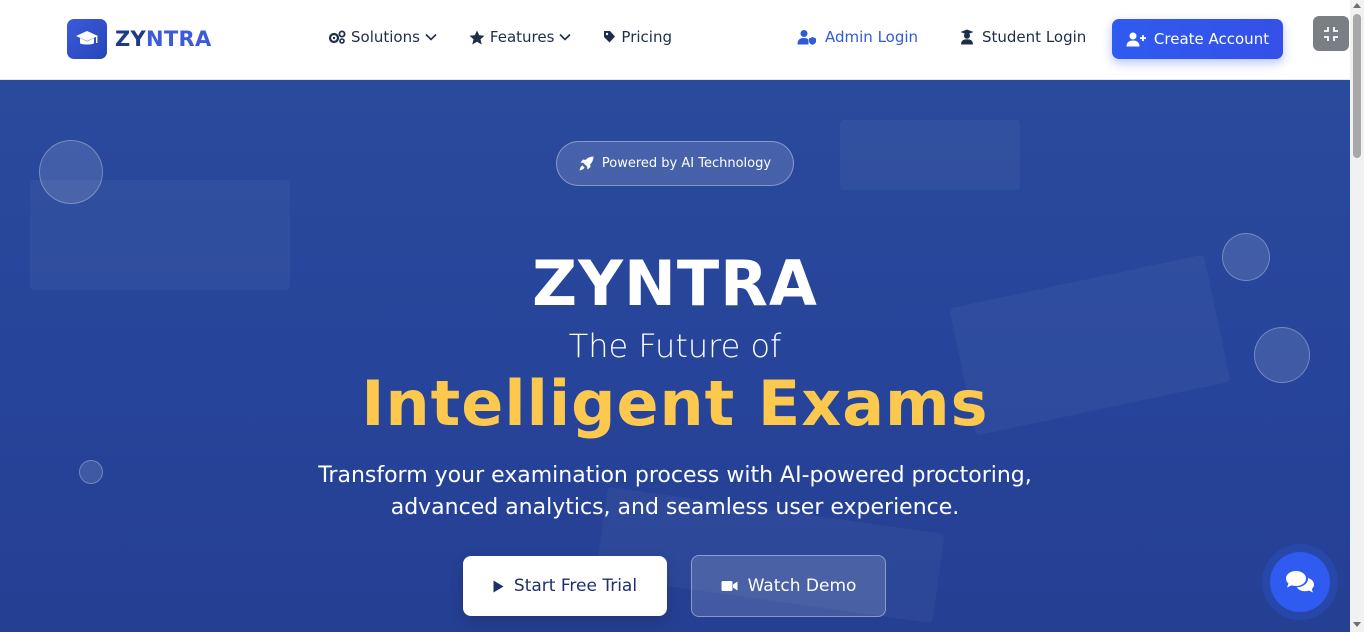  Describe the element at coordinates (806, 37) in the screenshot. I see `user-shield-icon` at that location.